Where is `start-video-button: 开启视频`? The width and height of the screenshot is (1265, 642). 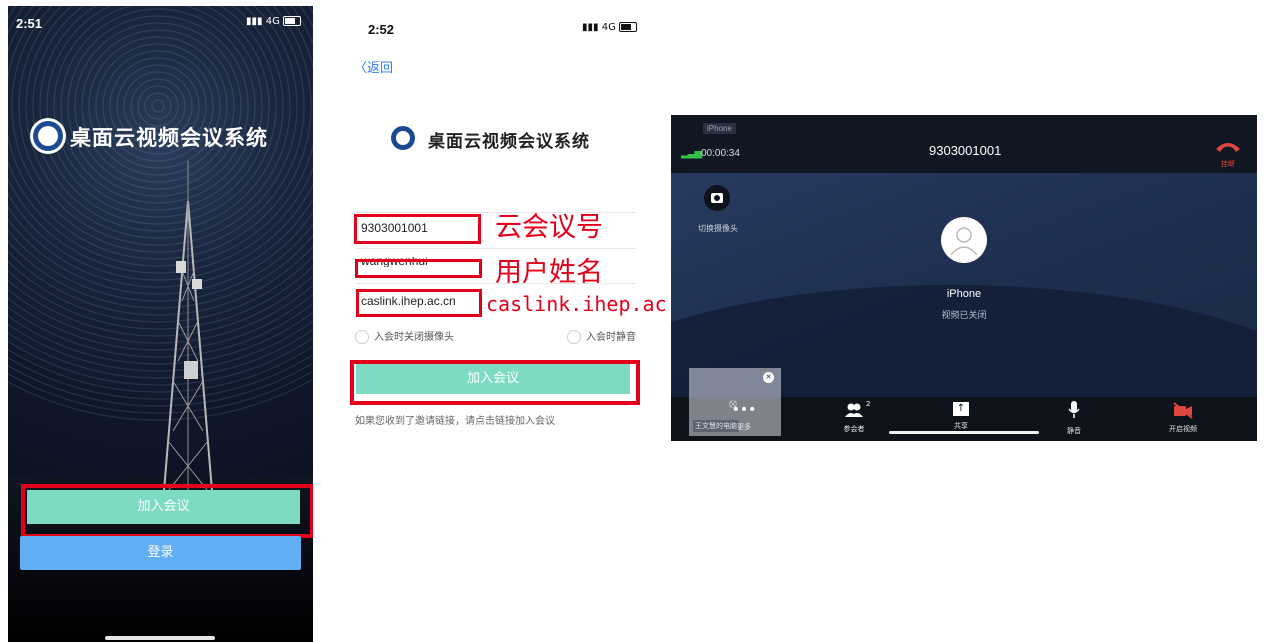 start-video-button: 开启视频 is located at coordinates (1183, 417).